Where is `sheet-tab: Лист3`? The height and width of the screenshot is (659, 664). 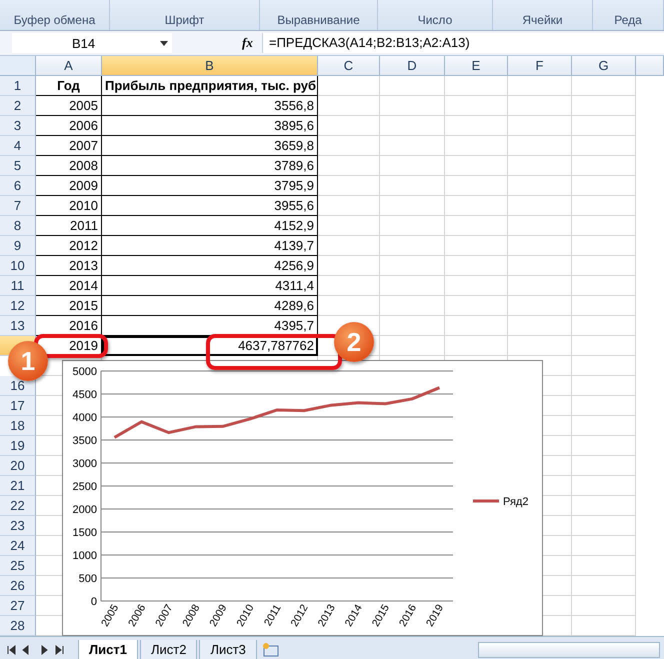 sheet-tab: Лист3 is located at coordinates (228, 649).